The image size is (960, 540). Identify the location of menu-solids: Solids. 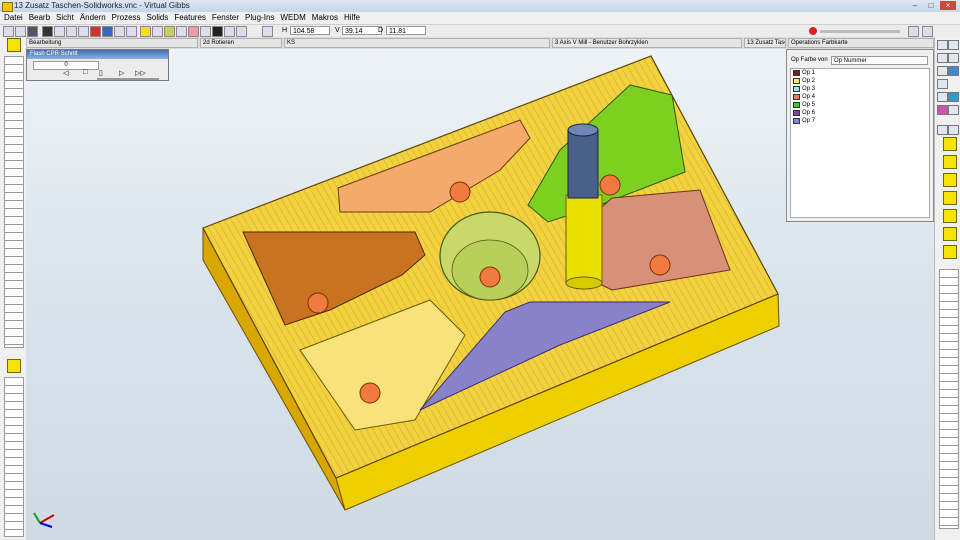
(158, 18).